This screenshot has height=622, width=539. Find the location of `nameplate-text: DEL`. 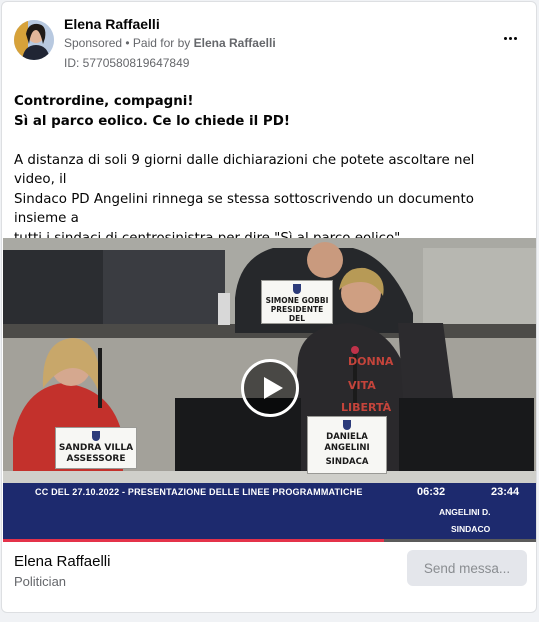

nameplate-text: DEL is located at coordinates (297, 318).